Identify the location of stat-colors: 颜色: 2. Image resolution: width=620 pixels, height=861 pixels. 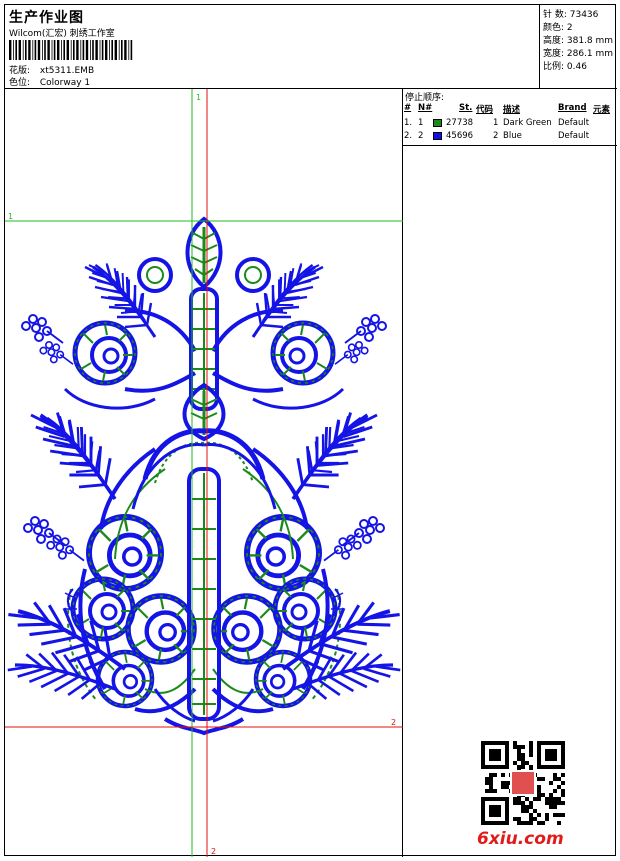
(558, 28).